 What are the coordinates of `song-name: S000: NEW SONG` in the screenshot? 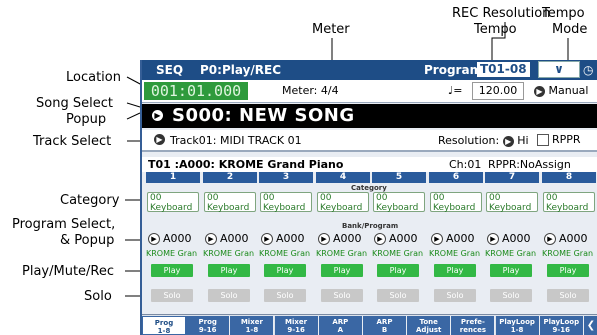 It's located at (263, 115).